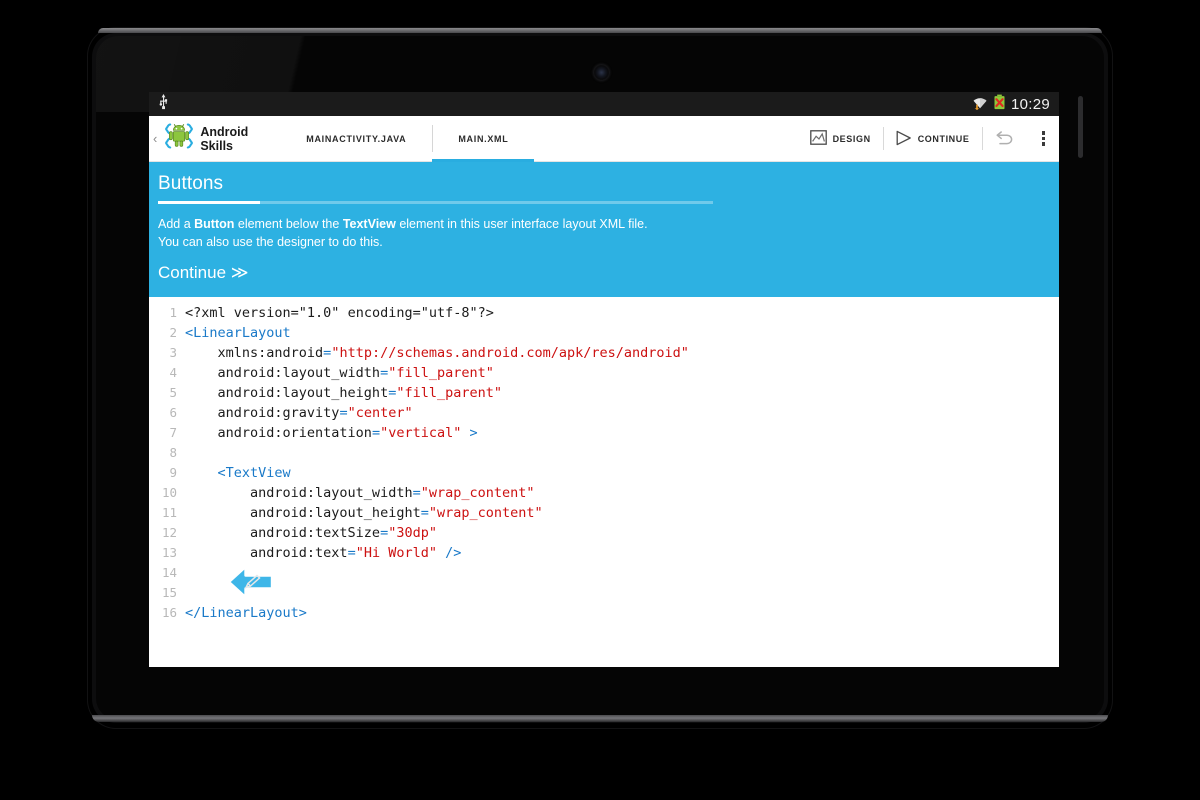 This screenshot has height=800, width=1200. Describe the element at coordinates (601, 72) in the screenshot. I see `front-camera-icon` at that location.